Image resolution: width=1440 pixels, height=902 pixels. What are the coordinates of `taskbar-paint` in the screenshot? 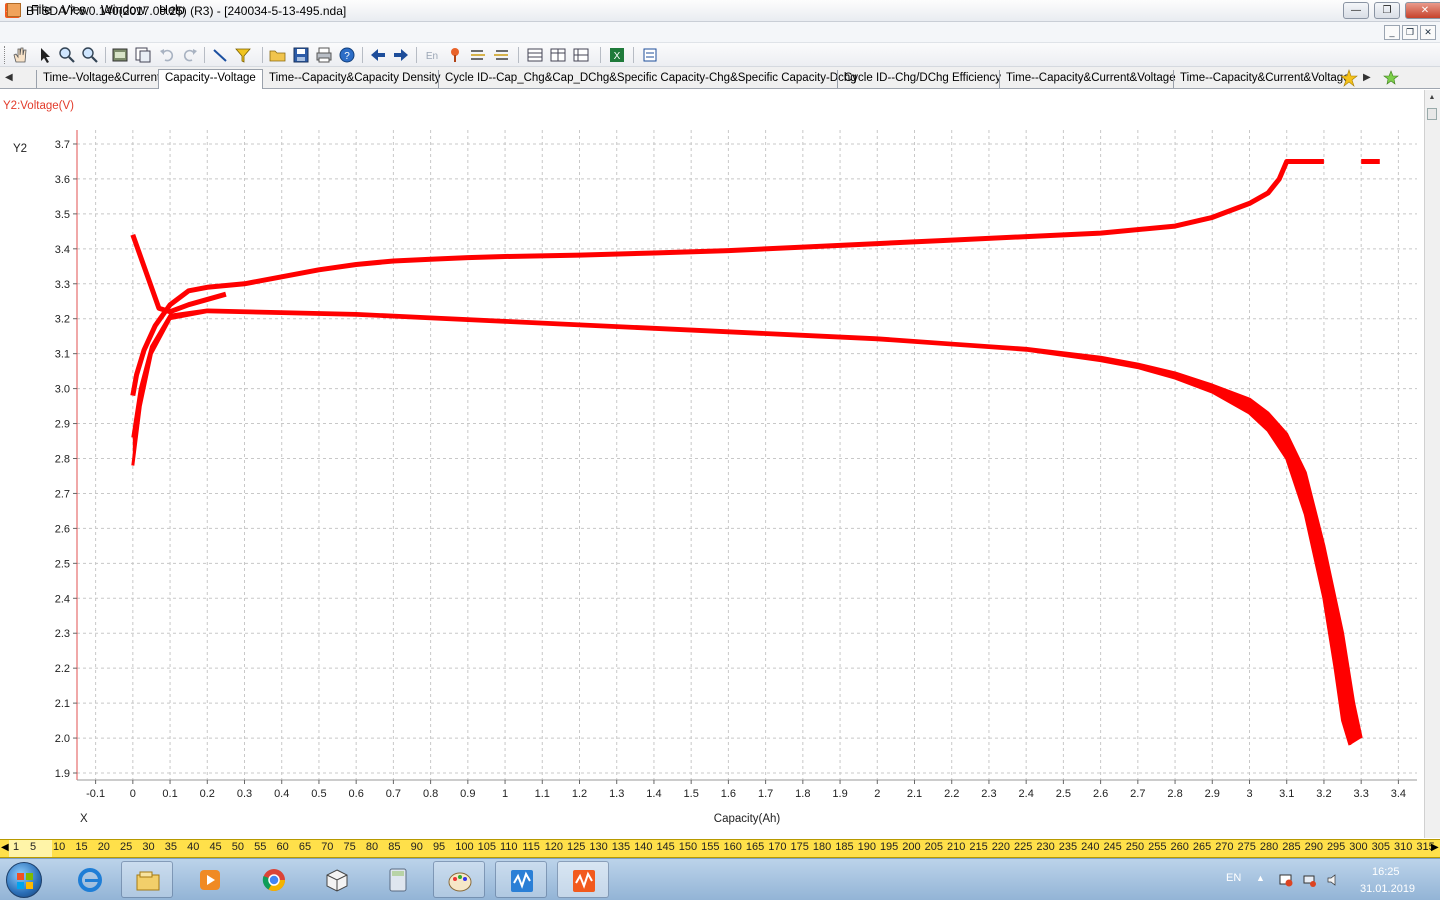 It's located at (459, 879).